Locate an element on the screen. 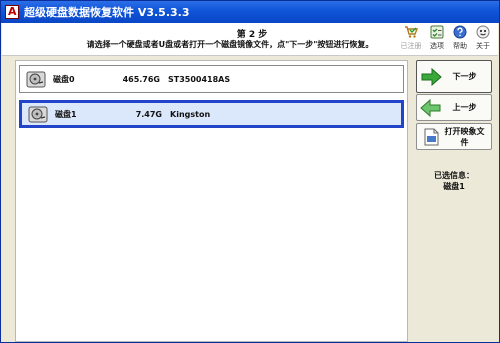 The width and height of the screenshot is (500, 343). disk-row-0: 磁盘0 465.76G ST3500418AS is located at coordinates (211, 79).